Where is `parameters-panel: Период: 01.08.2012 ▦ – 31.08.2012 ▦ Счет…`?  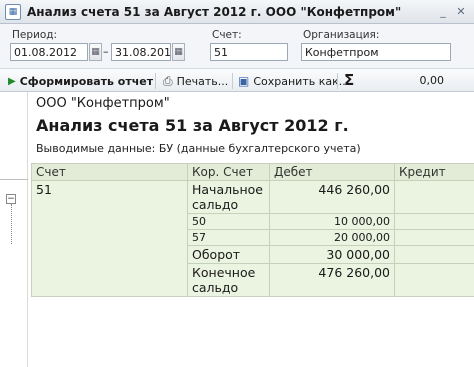 parameters-panel: Период: 01.08.2012 ▦ – 31.08.2012 ▦ Счет… is located at coordinates (237, 46).